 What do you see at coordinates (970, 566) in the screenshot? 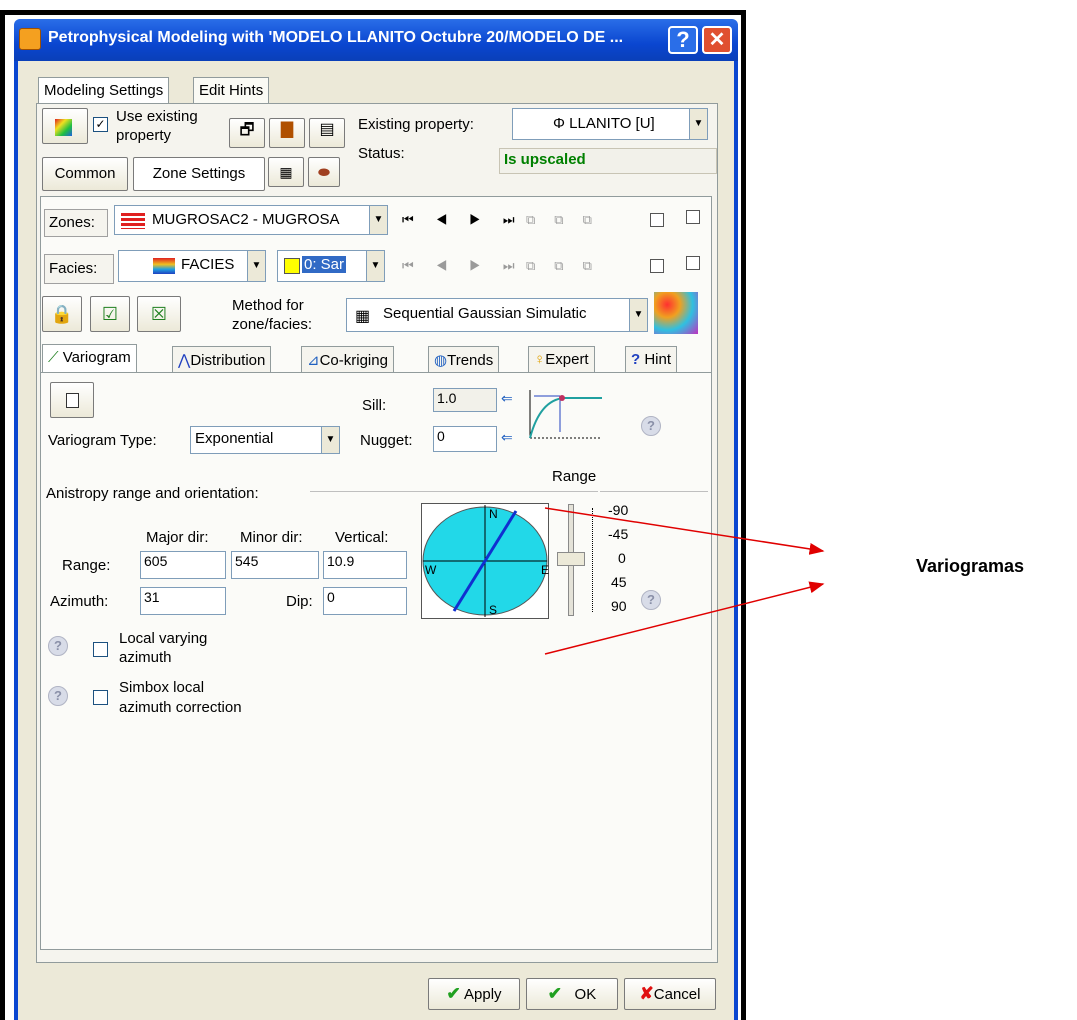
I see `annotation-label: Variogramas` at bounding box center [970, 566].